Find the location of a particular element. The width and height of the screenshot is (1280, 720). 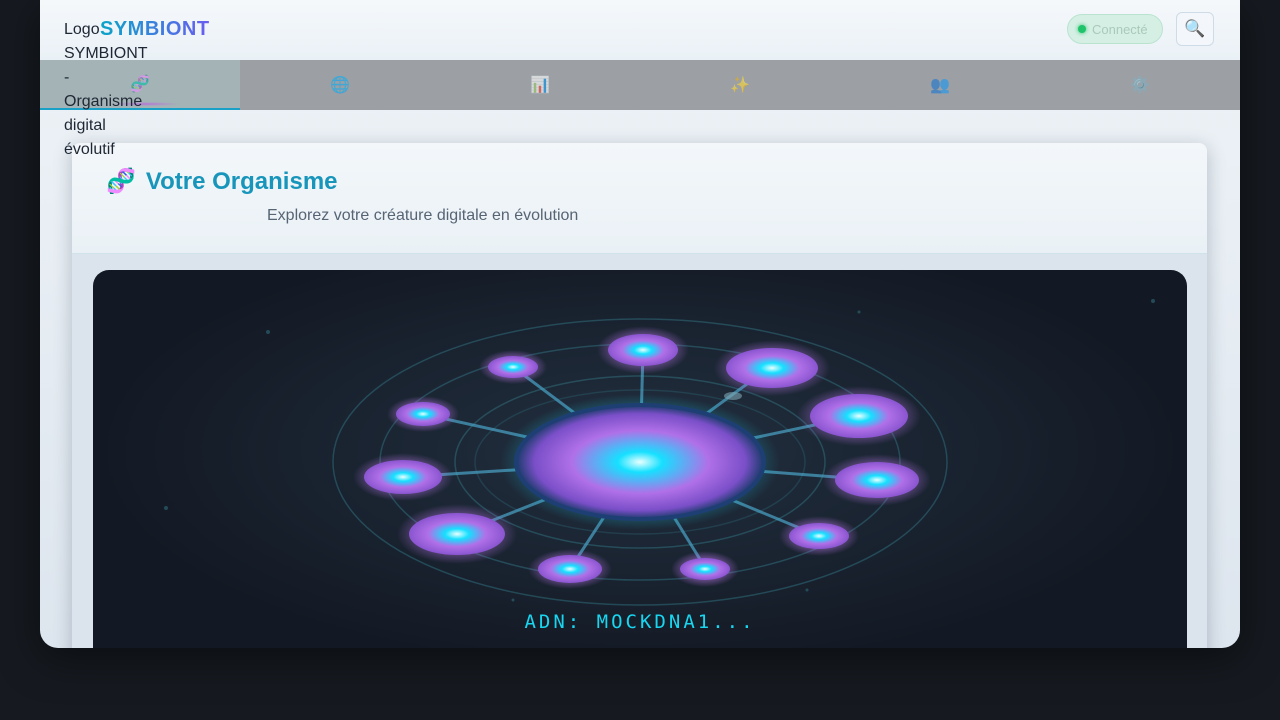

nav-tab-settings: ⚙️ is located at coordinates (1140, 85).